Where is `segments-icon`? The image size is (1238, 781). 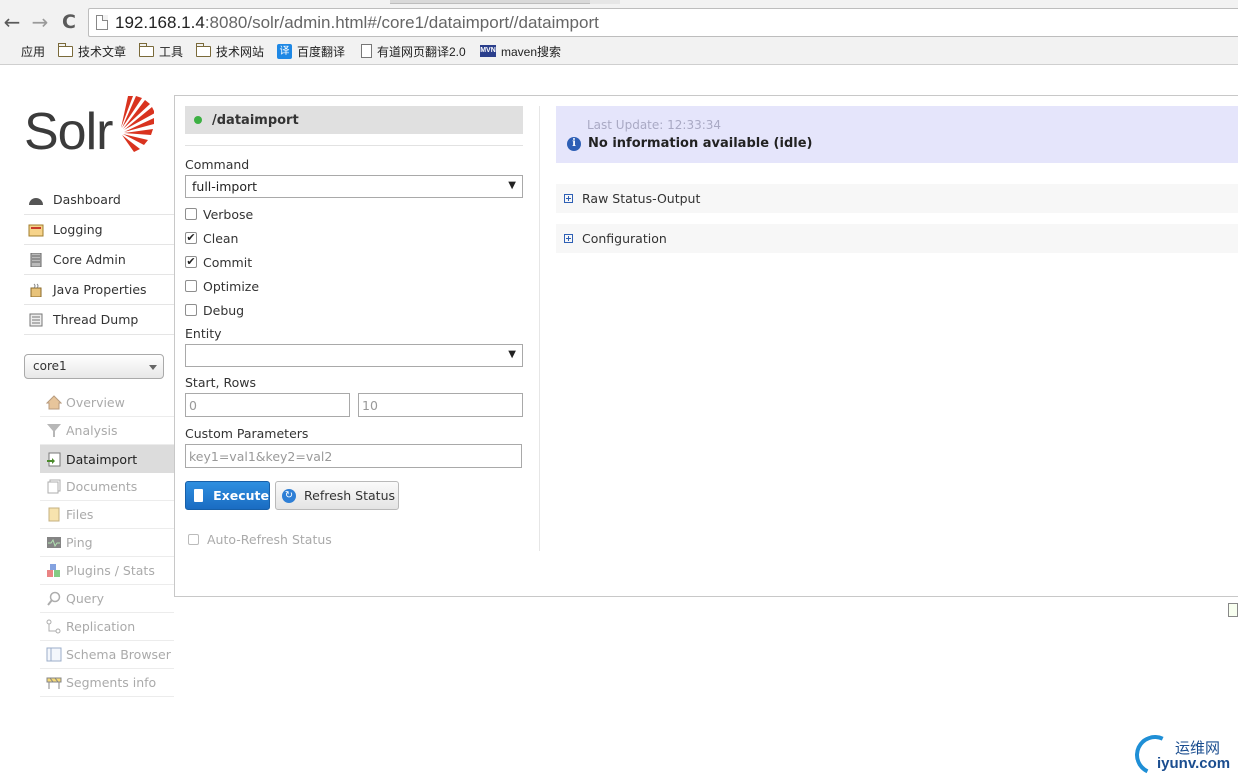
segments-icon is located at coordinates (54, 682).